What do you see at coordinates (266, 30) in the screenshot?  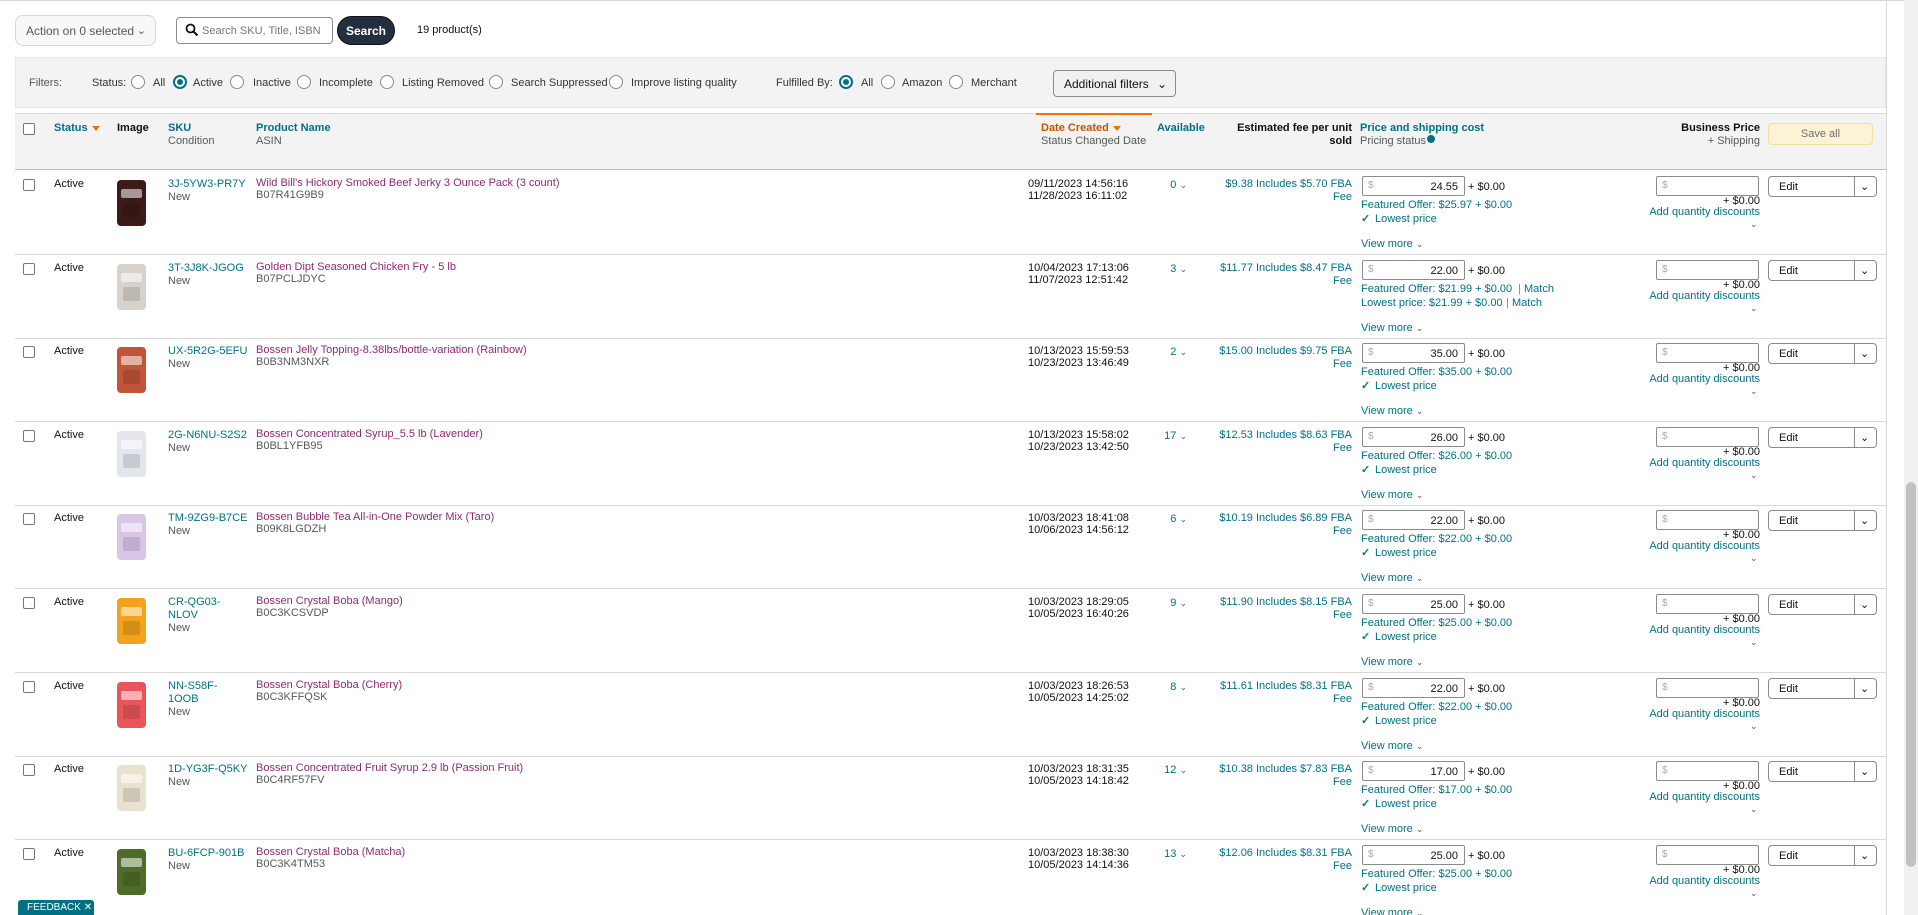 I see `search-input` at bounding box center [266, 30].